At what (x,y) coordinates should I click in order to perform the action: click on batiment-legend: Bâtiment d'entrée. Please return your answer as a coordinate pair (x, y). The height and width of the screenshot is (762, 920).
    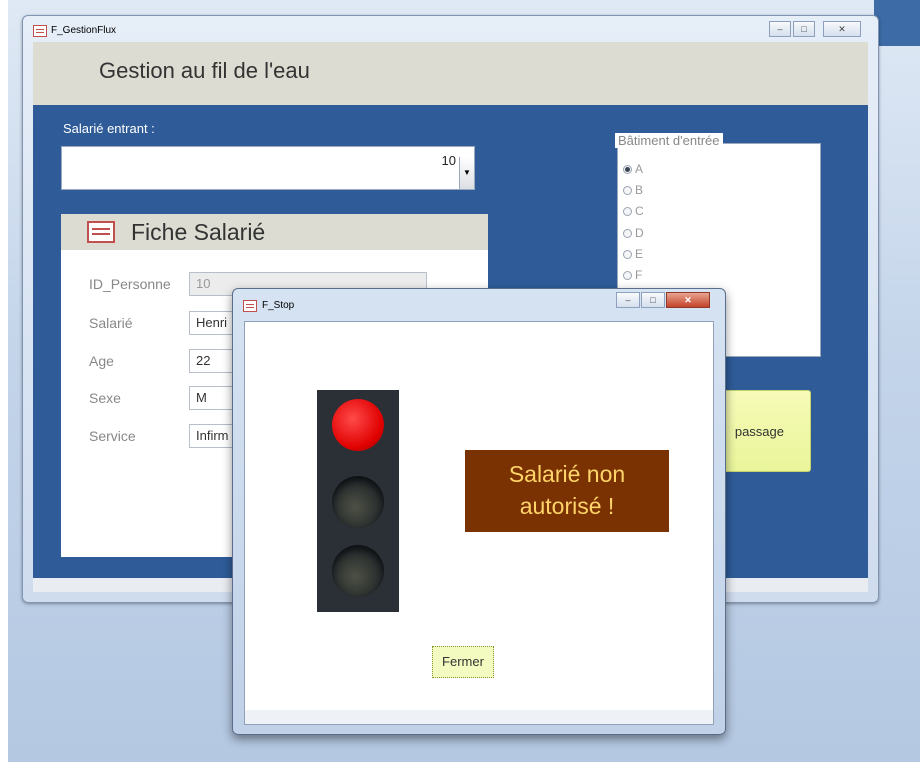
    Looking at the image, I should click on (669, 140).